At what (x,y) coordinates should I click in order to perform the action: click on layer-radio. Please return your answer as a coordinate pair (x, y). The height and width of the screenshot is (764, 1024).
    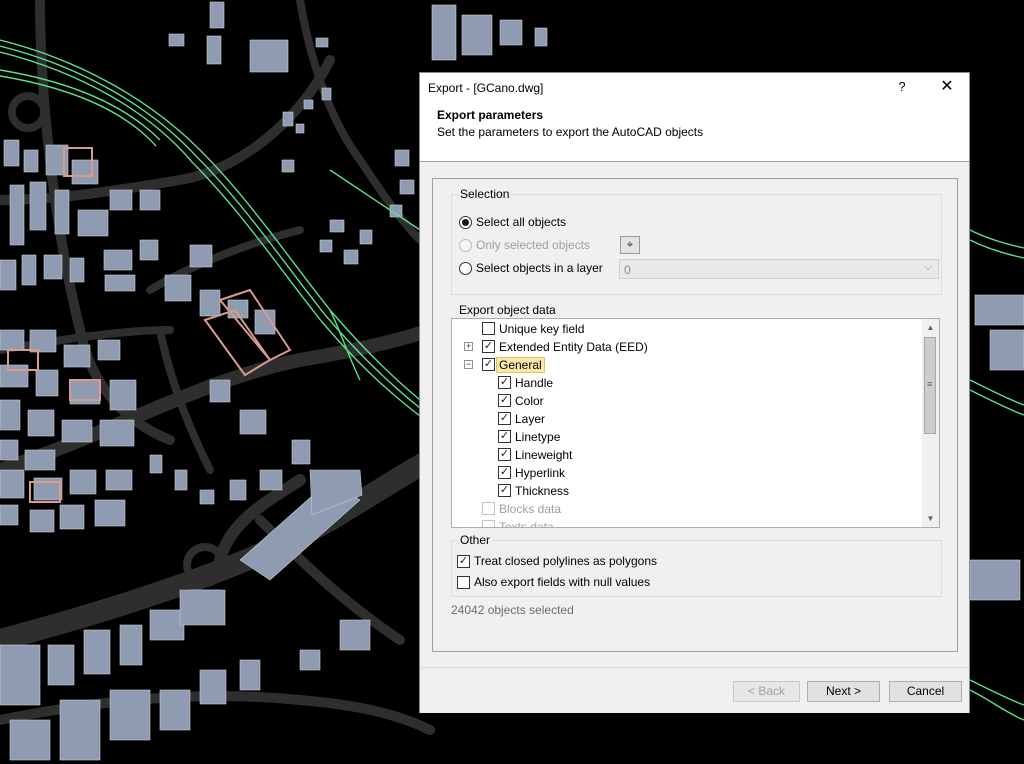
    Looking at the image, I should click on (465, 268).